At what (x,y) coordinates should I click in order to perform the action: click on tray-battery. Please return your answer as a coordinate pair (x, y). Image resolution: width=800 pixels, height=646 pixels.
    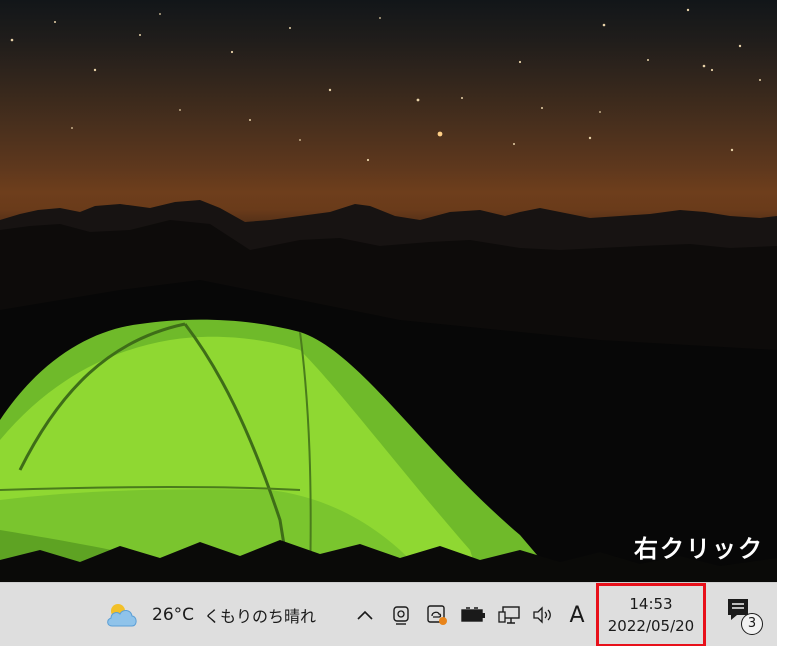
    Looking at the image, I should click on (473, 614).